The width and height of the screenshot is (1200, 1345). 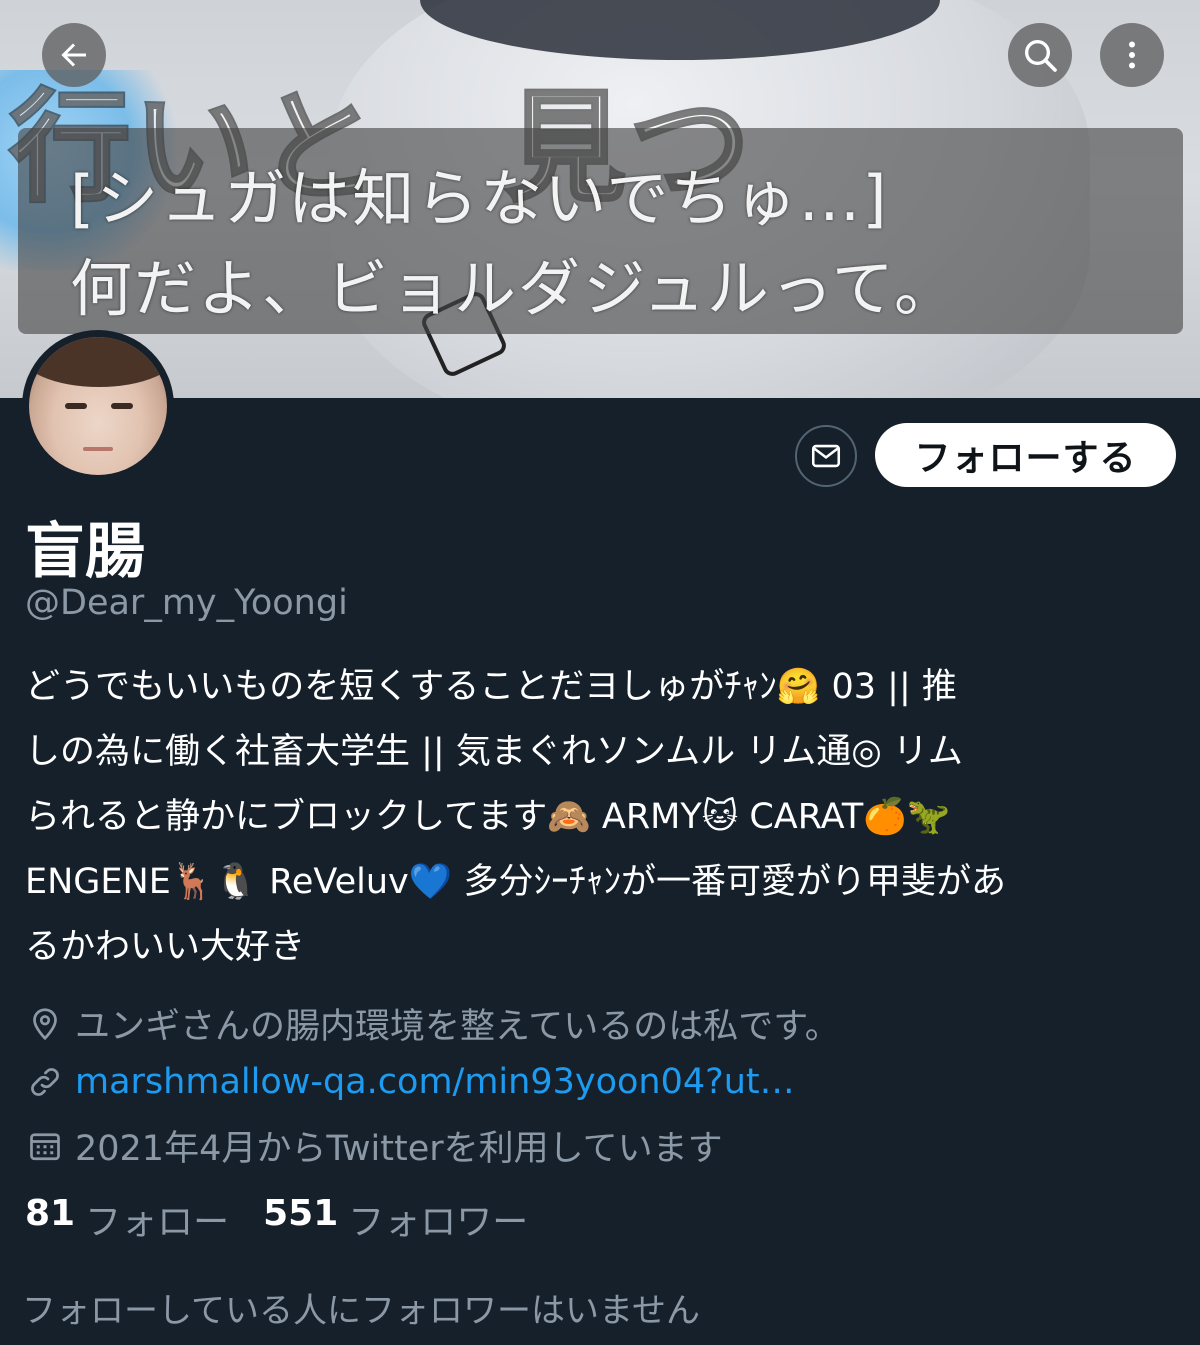 I want to click on search-icon, so click(x=1041, y=56).